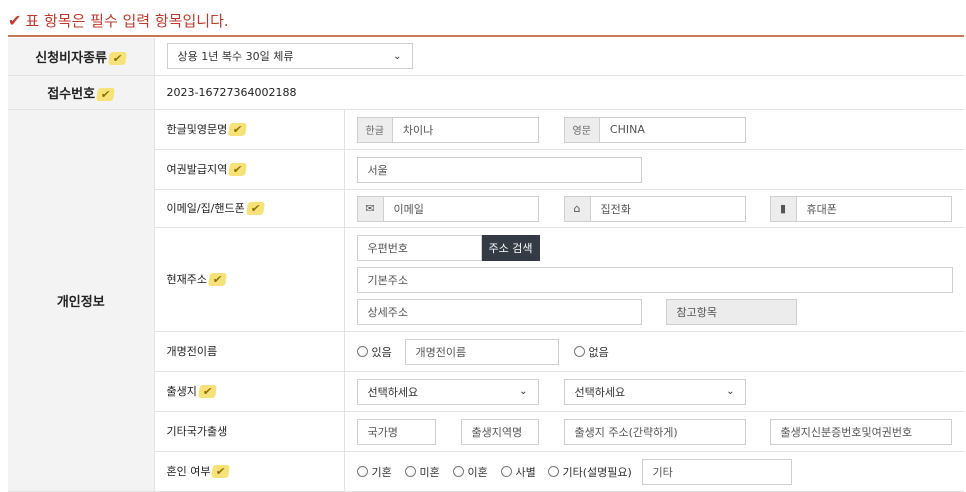 The image size is (966, 492). I want to click on birth-country-field: 국가명, so click(396, 431).